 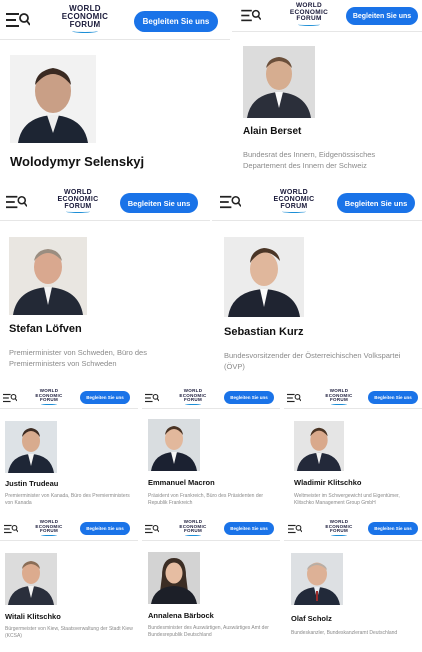 I want to click on profile-name: Justin Trudeau, so click(x=31, y=483).